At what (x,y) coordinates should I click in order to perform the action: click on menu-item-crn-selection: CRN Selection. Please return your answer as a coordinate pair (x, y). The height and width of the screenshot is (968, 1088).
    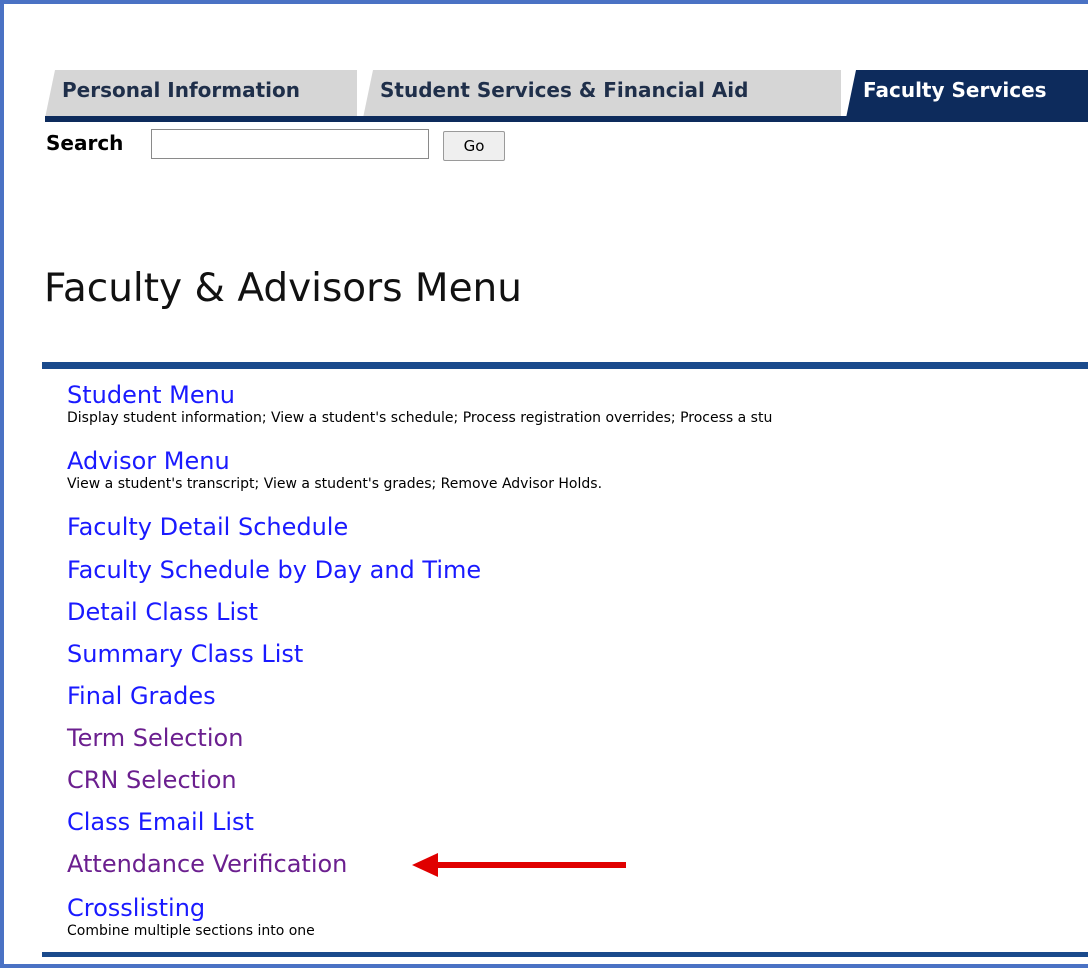
    Looking at the image, I should click on (152, 780).